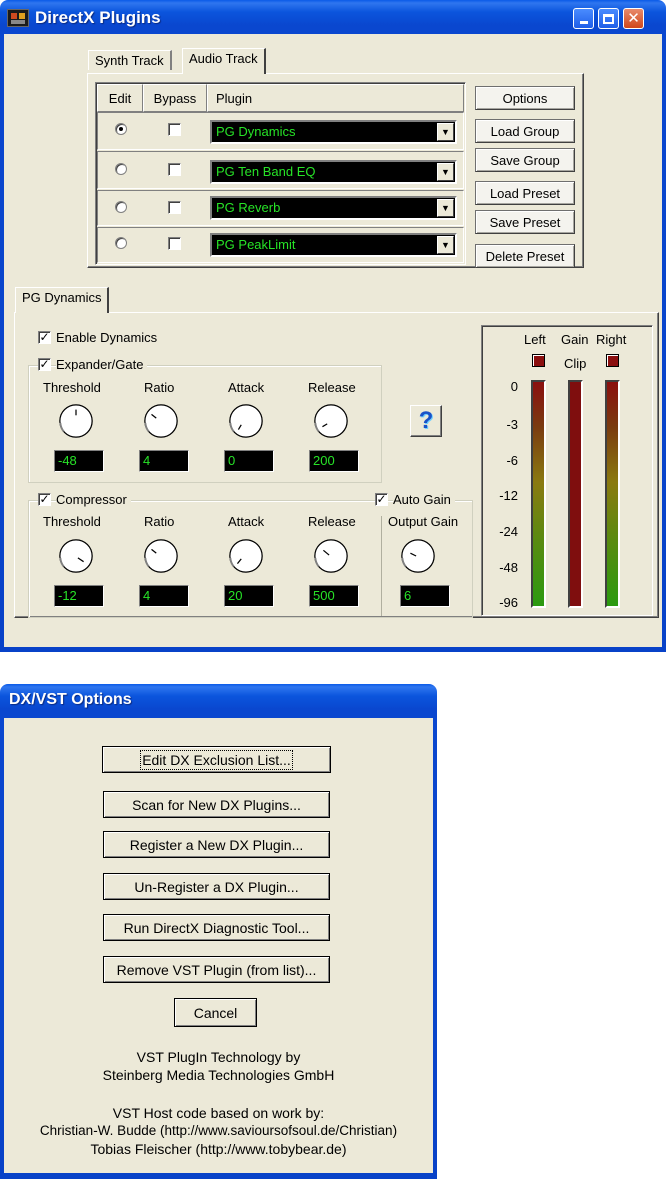 The width and height of the screenshot is (670, 1179). Describe the element at coordinates (70, 699) in the screenshot. I see `options-window-title: DX/VST Options` at that location.